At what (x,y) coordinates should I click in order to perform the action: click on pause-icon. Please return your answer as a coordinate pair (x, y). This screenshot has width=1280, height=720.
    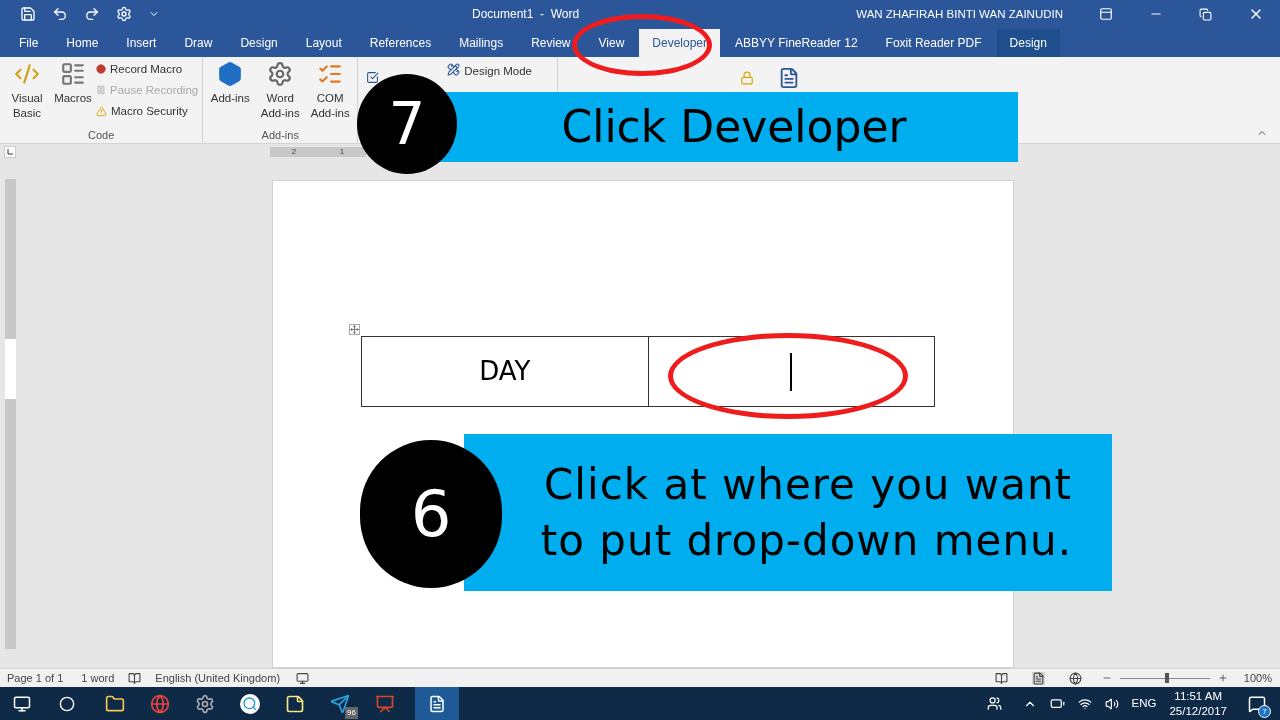
    Looking at the image, I should click on (101, 90).